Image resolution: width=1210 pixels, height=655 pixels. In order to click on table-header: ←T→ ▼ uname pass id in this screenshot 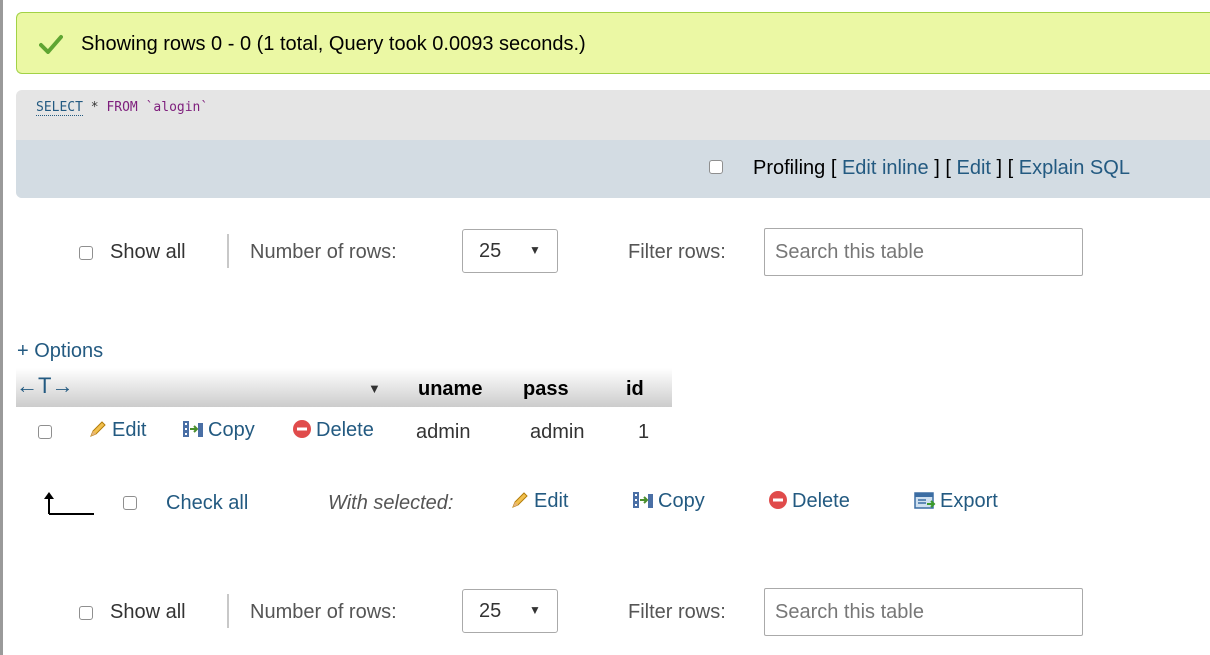, I will do `click(344, 387)`.